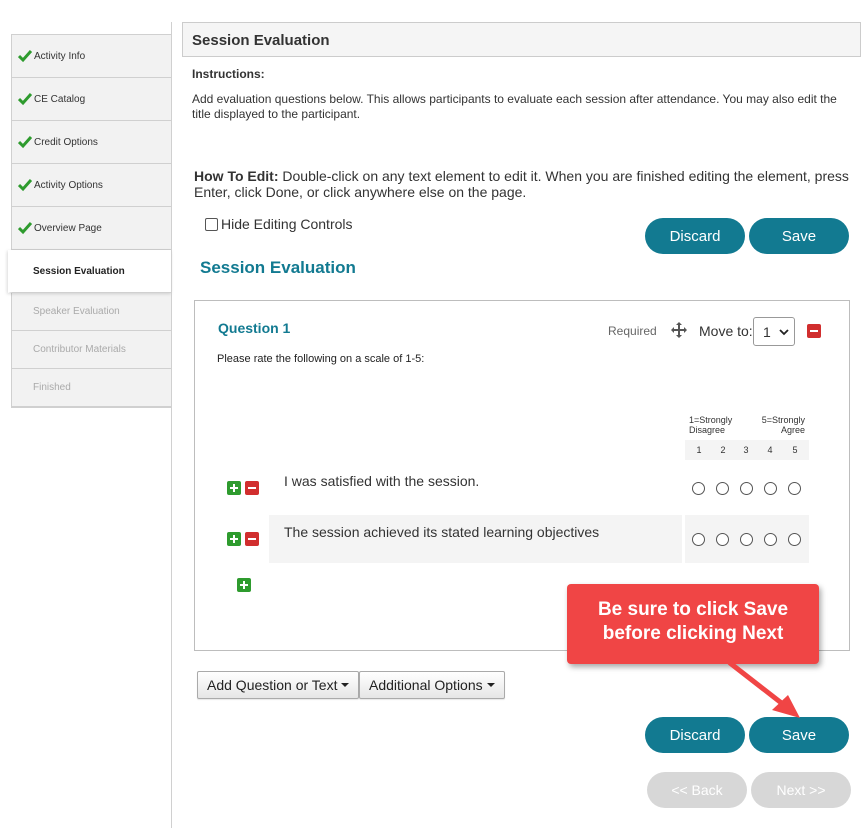 The width and height of the screenshot is (864, 828). What do you see at coordinates (792, 430) in the screenshot?
I see `scale-high-label-line2: Agree` at bounding box center [792, 430].